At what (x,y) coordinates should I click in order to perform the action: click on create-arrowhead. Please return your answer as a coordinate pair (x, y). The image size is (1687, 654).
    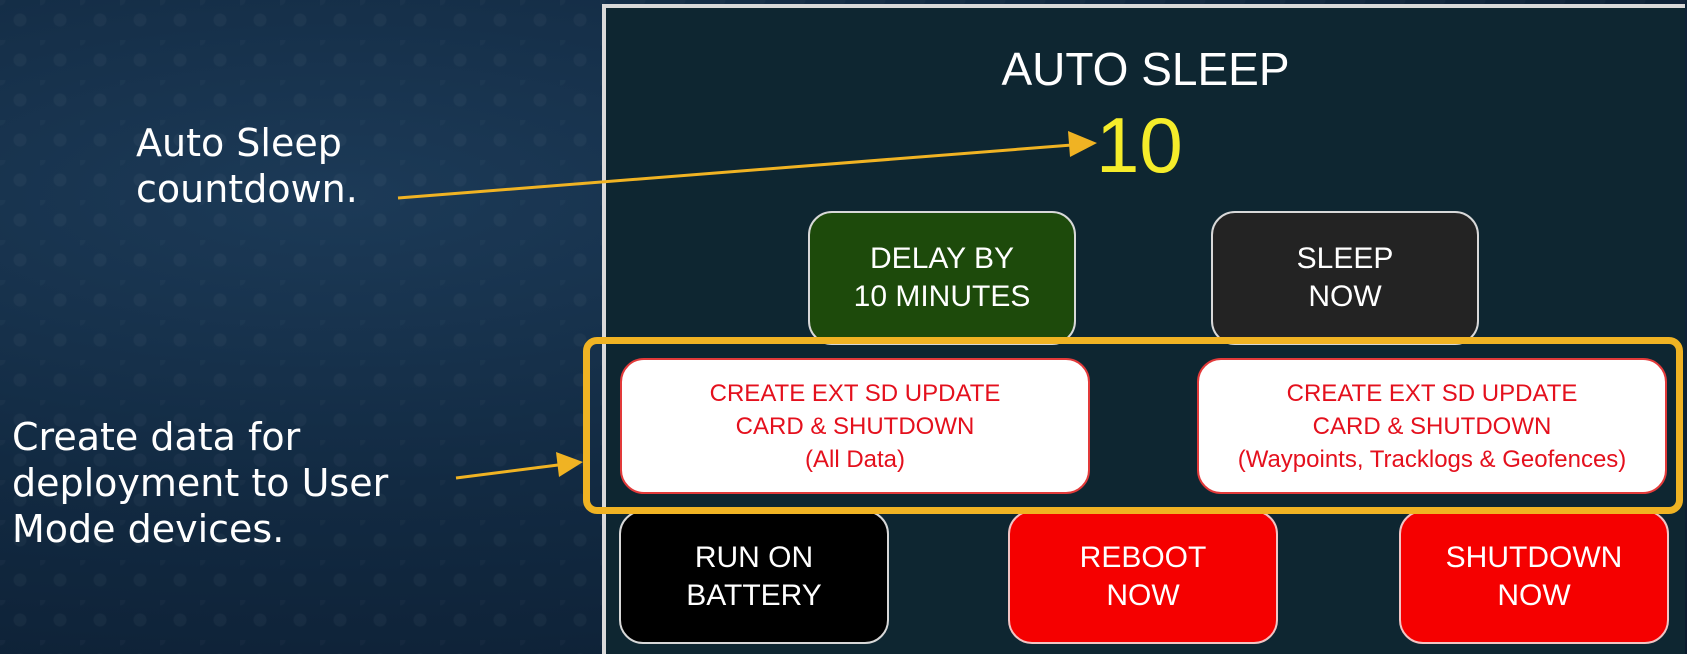
    Looking at the image, I should click on (569, 464).